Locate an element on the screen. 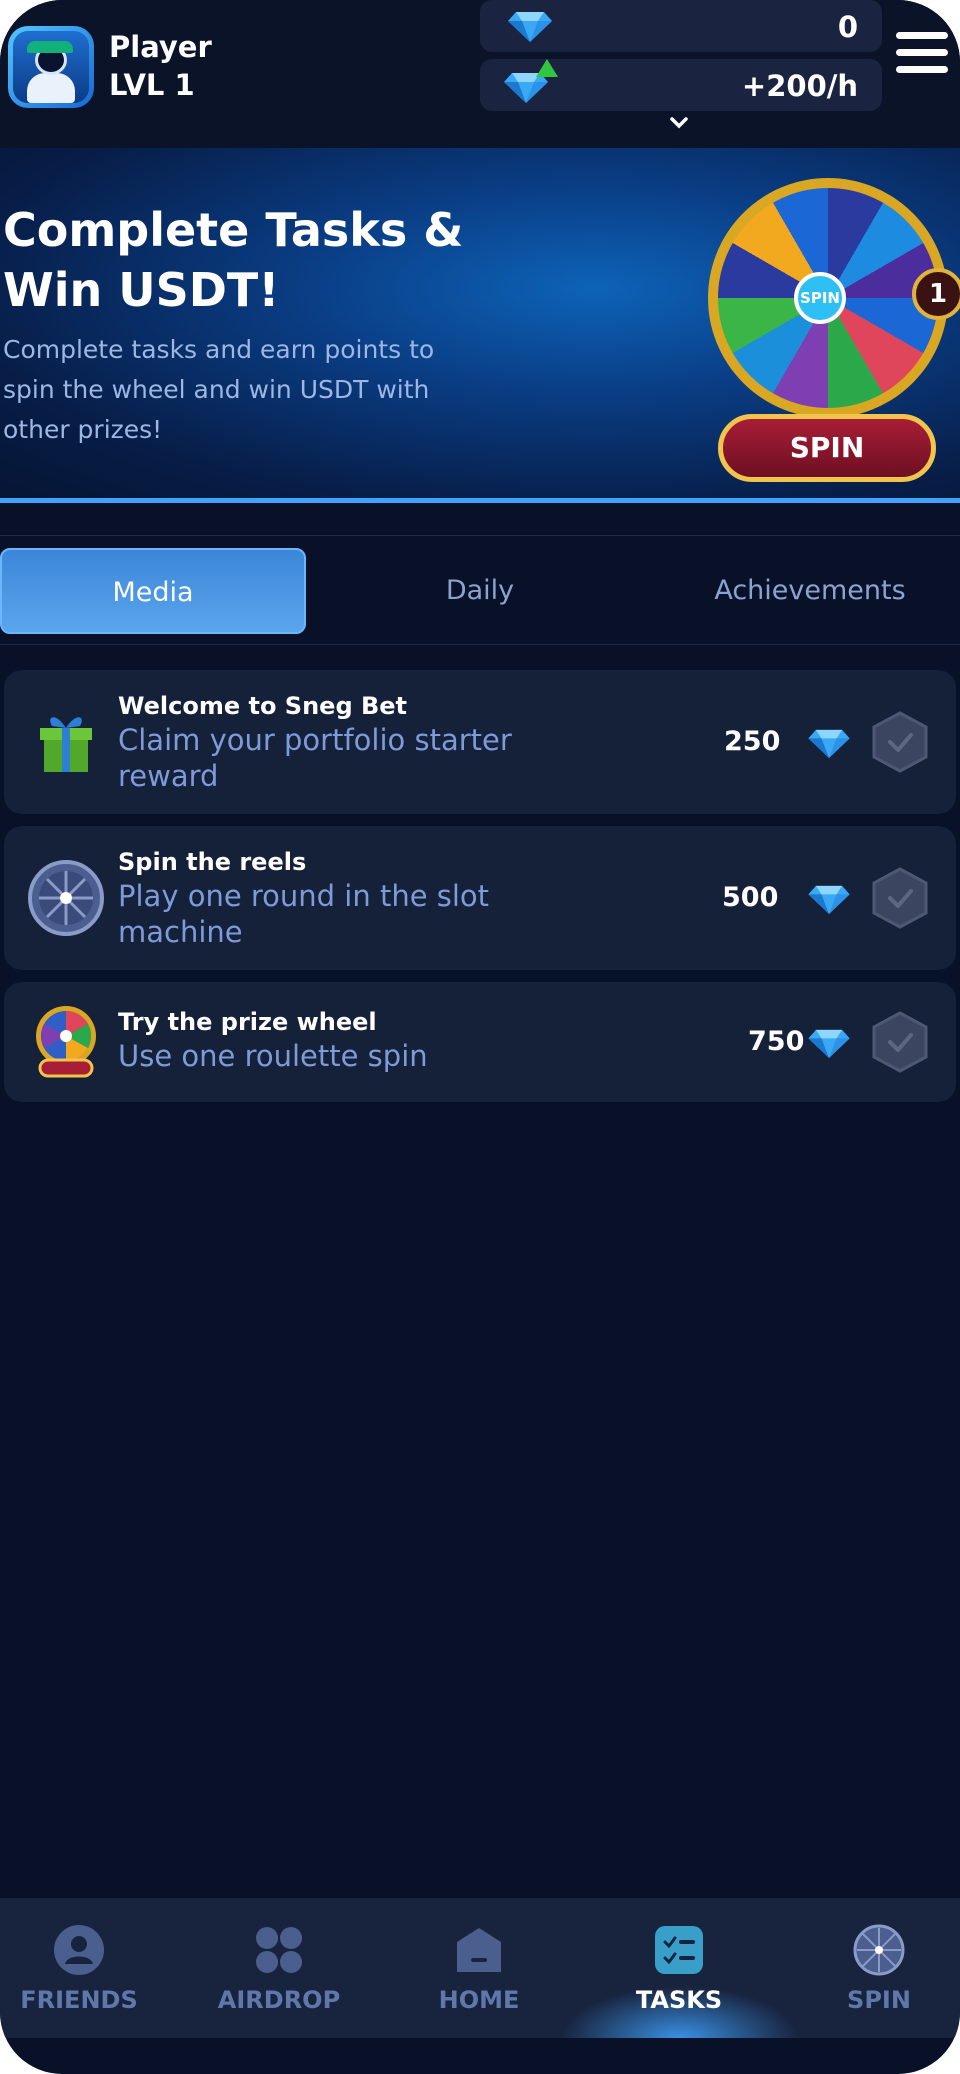  tab-achievements: Achievements is located at coordinates (810, 591).